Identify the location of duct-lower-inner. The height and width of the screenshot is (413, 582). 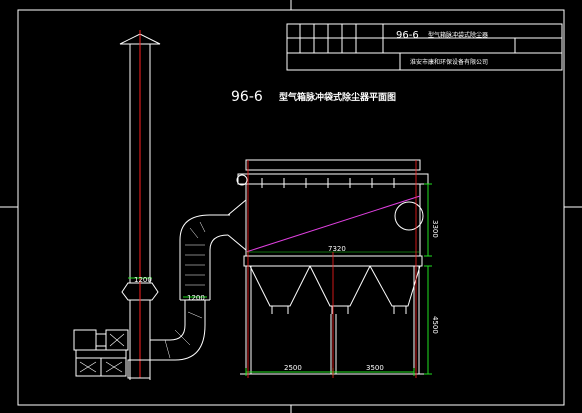
(178, 330).